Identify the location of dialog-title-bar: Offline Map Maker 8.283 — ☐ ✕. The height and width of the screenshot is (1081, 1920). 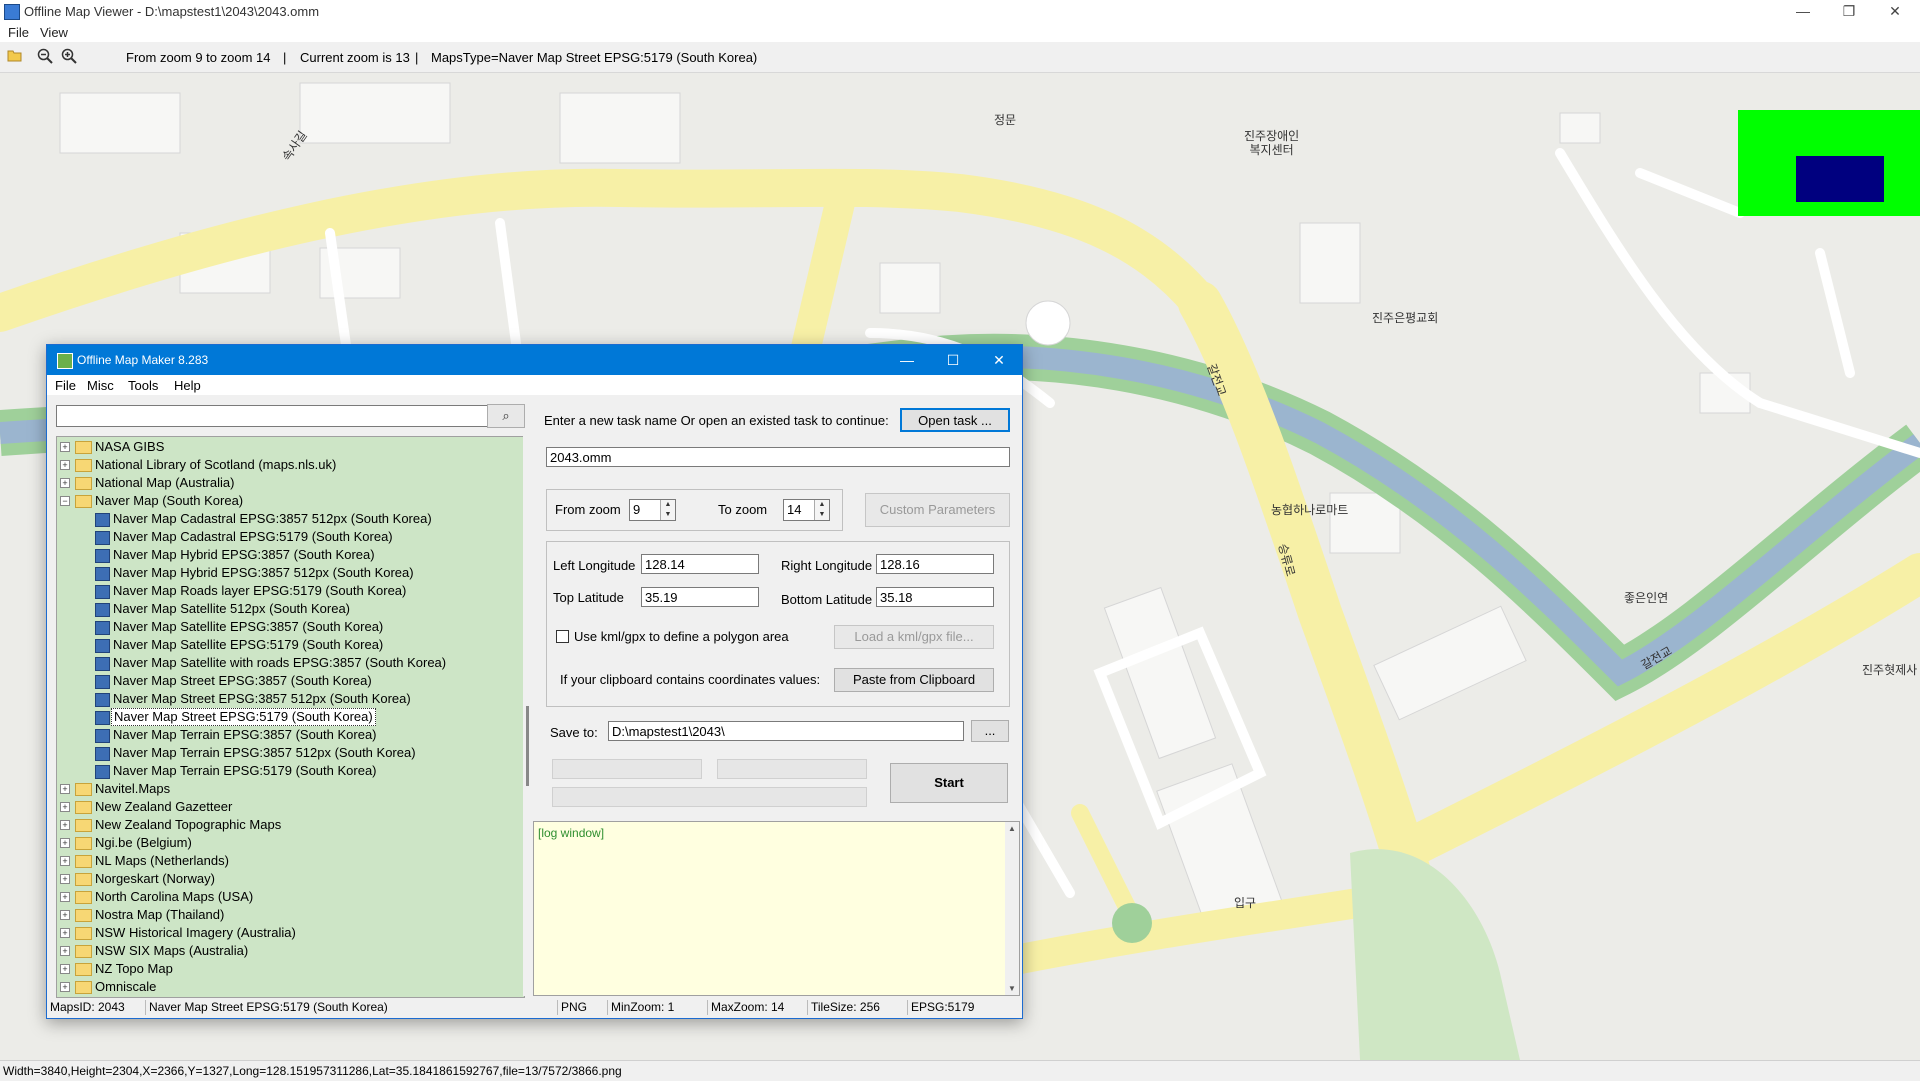
(534, 360).